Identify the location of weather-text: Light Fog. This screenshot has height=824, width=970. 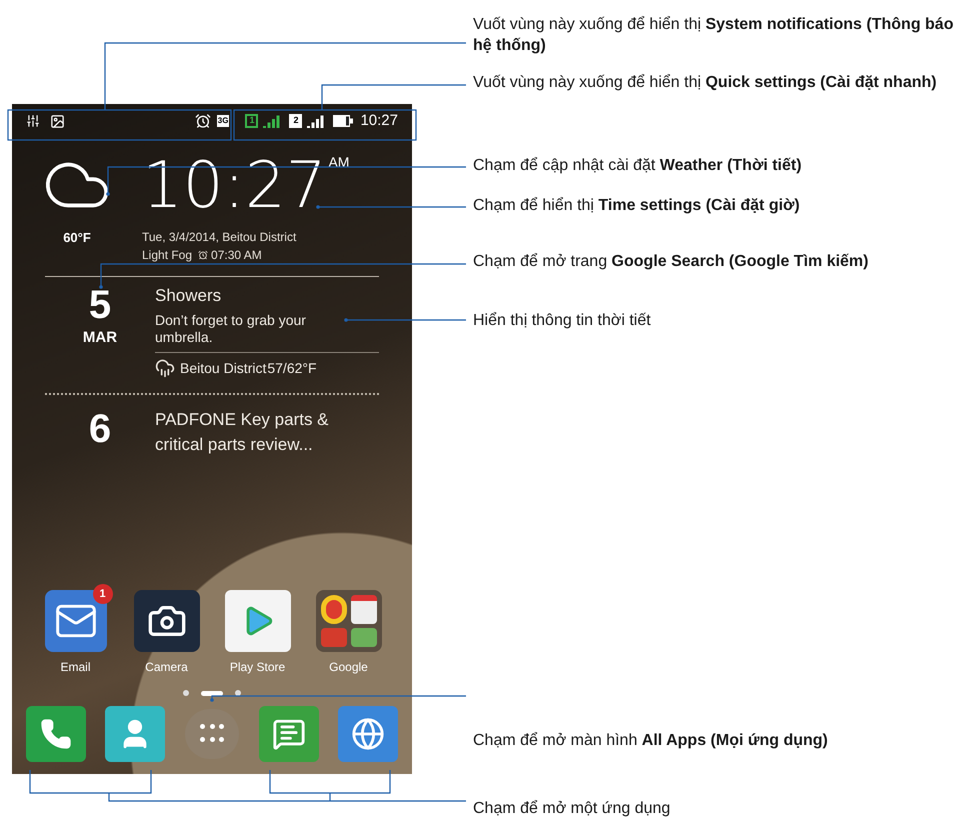
(167, 255).